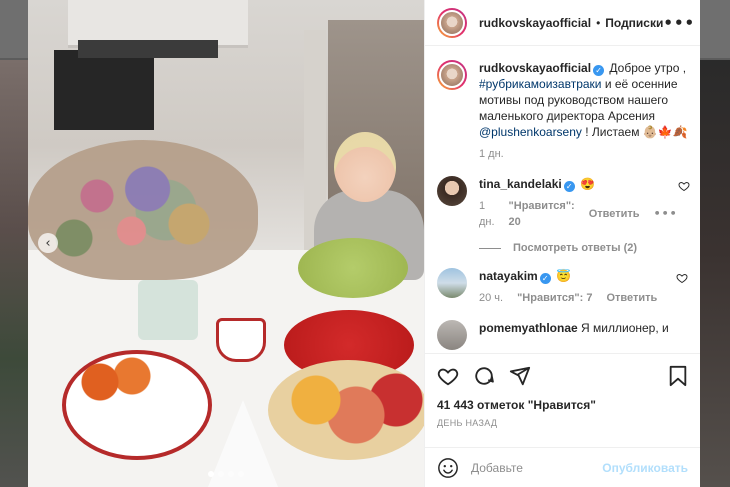 The image size is (730, 487). Describe the element at coordinates (491, 154) in the screenshot. I see `caption-time: 1 дн.` at that location.